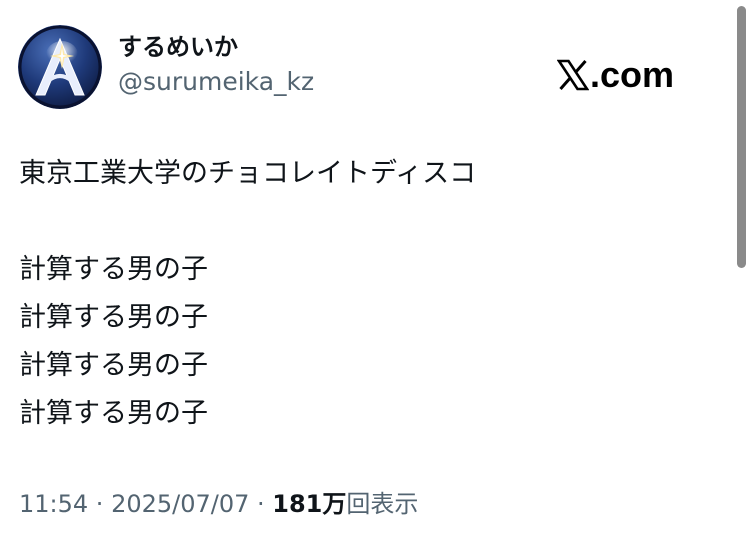 The image size is (750, 537). Describe the element at coordinates (180, 504) in the screenshot. I see `tweet-date: 2025/07/07` at that location.